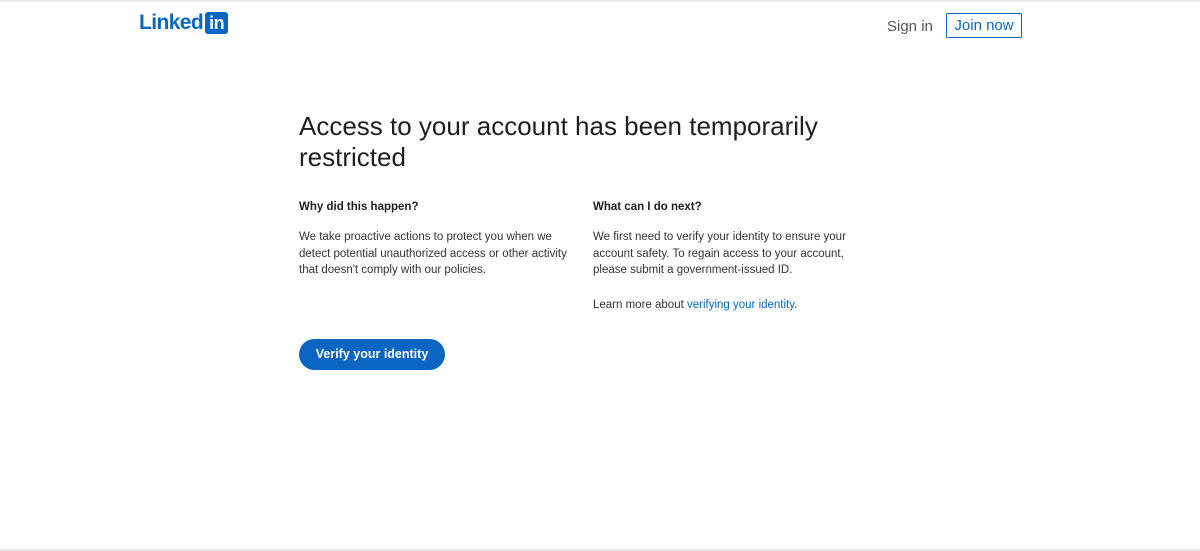  I want to click on verifying-identity-link: verifying your identity, so click(740, 305).